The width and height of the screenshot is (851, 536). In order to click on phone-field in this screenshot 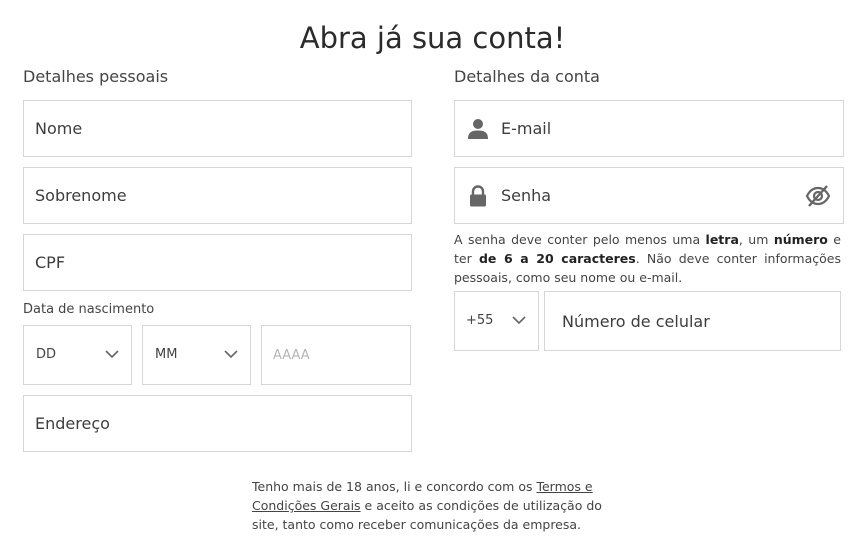, I will do `click(692, 321)`.